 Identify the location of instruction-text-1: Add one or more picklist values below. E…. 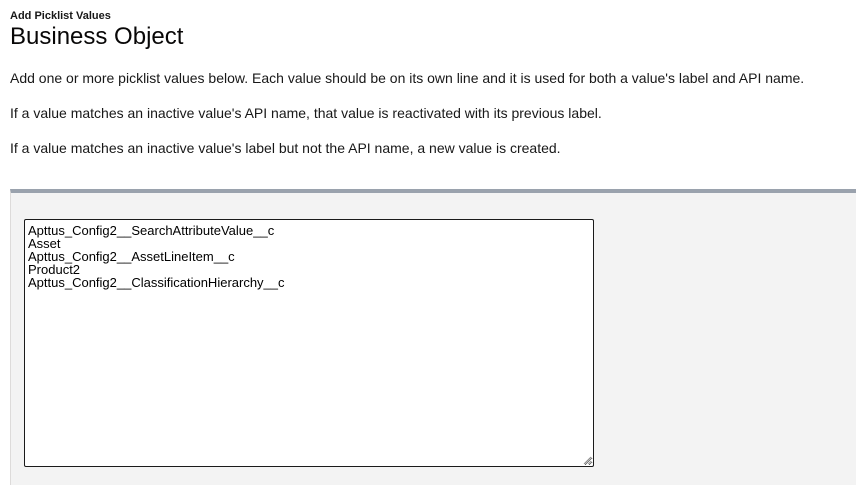
(407, 78).